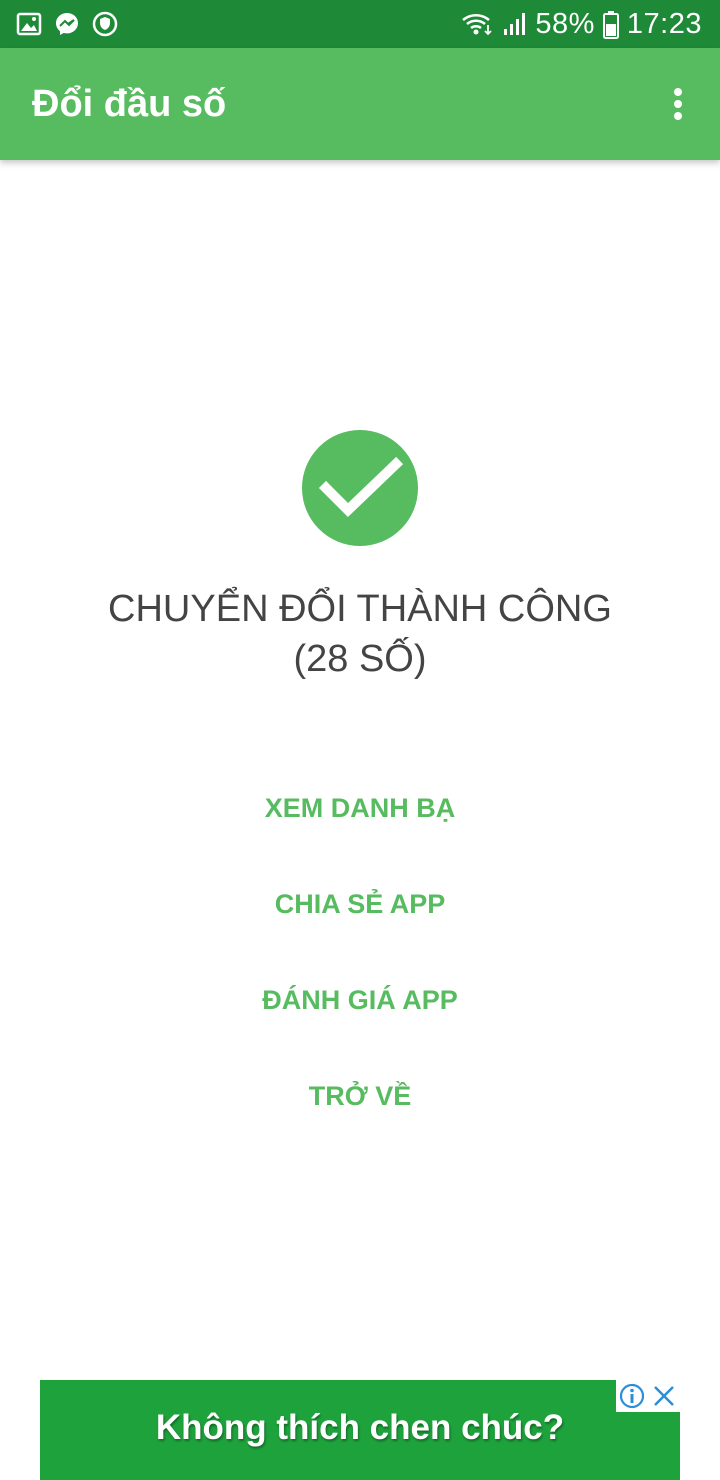 The width and height of the screenshot is (720, 1480). What do you see at coordinates (565, 23) in the screenshot?
I see `battery-percentage: 58%` at bounding box center [565, 23].